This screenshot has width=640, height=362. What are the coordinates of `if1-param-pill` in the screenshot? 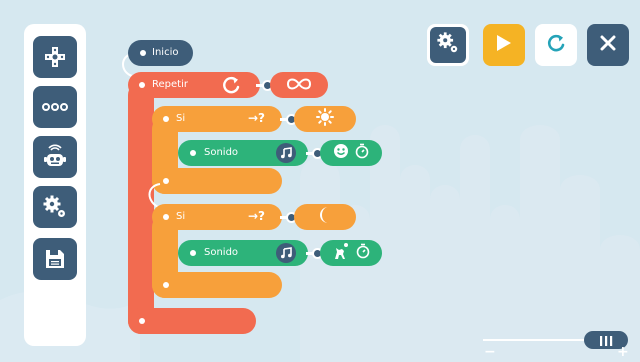 It's located at (325, 119).